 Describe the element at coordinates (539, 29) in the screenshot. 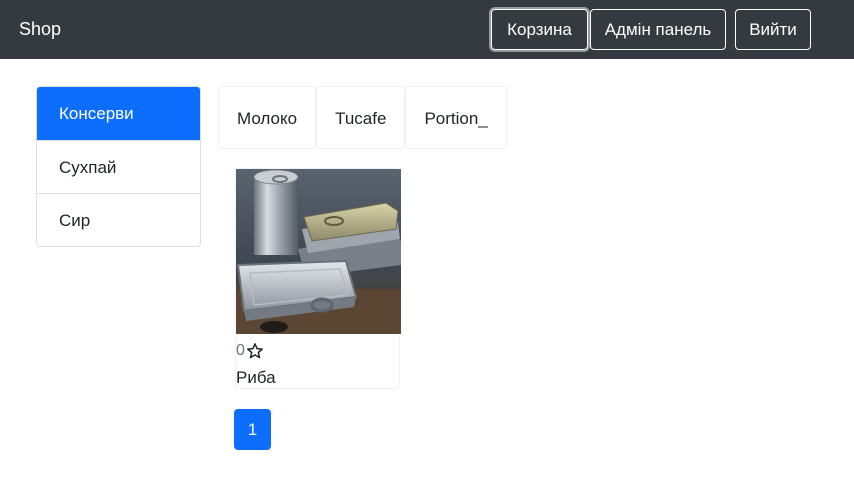

I see `cart-button: Корзина` at that location.